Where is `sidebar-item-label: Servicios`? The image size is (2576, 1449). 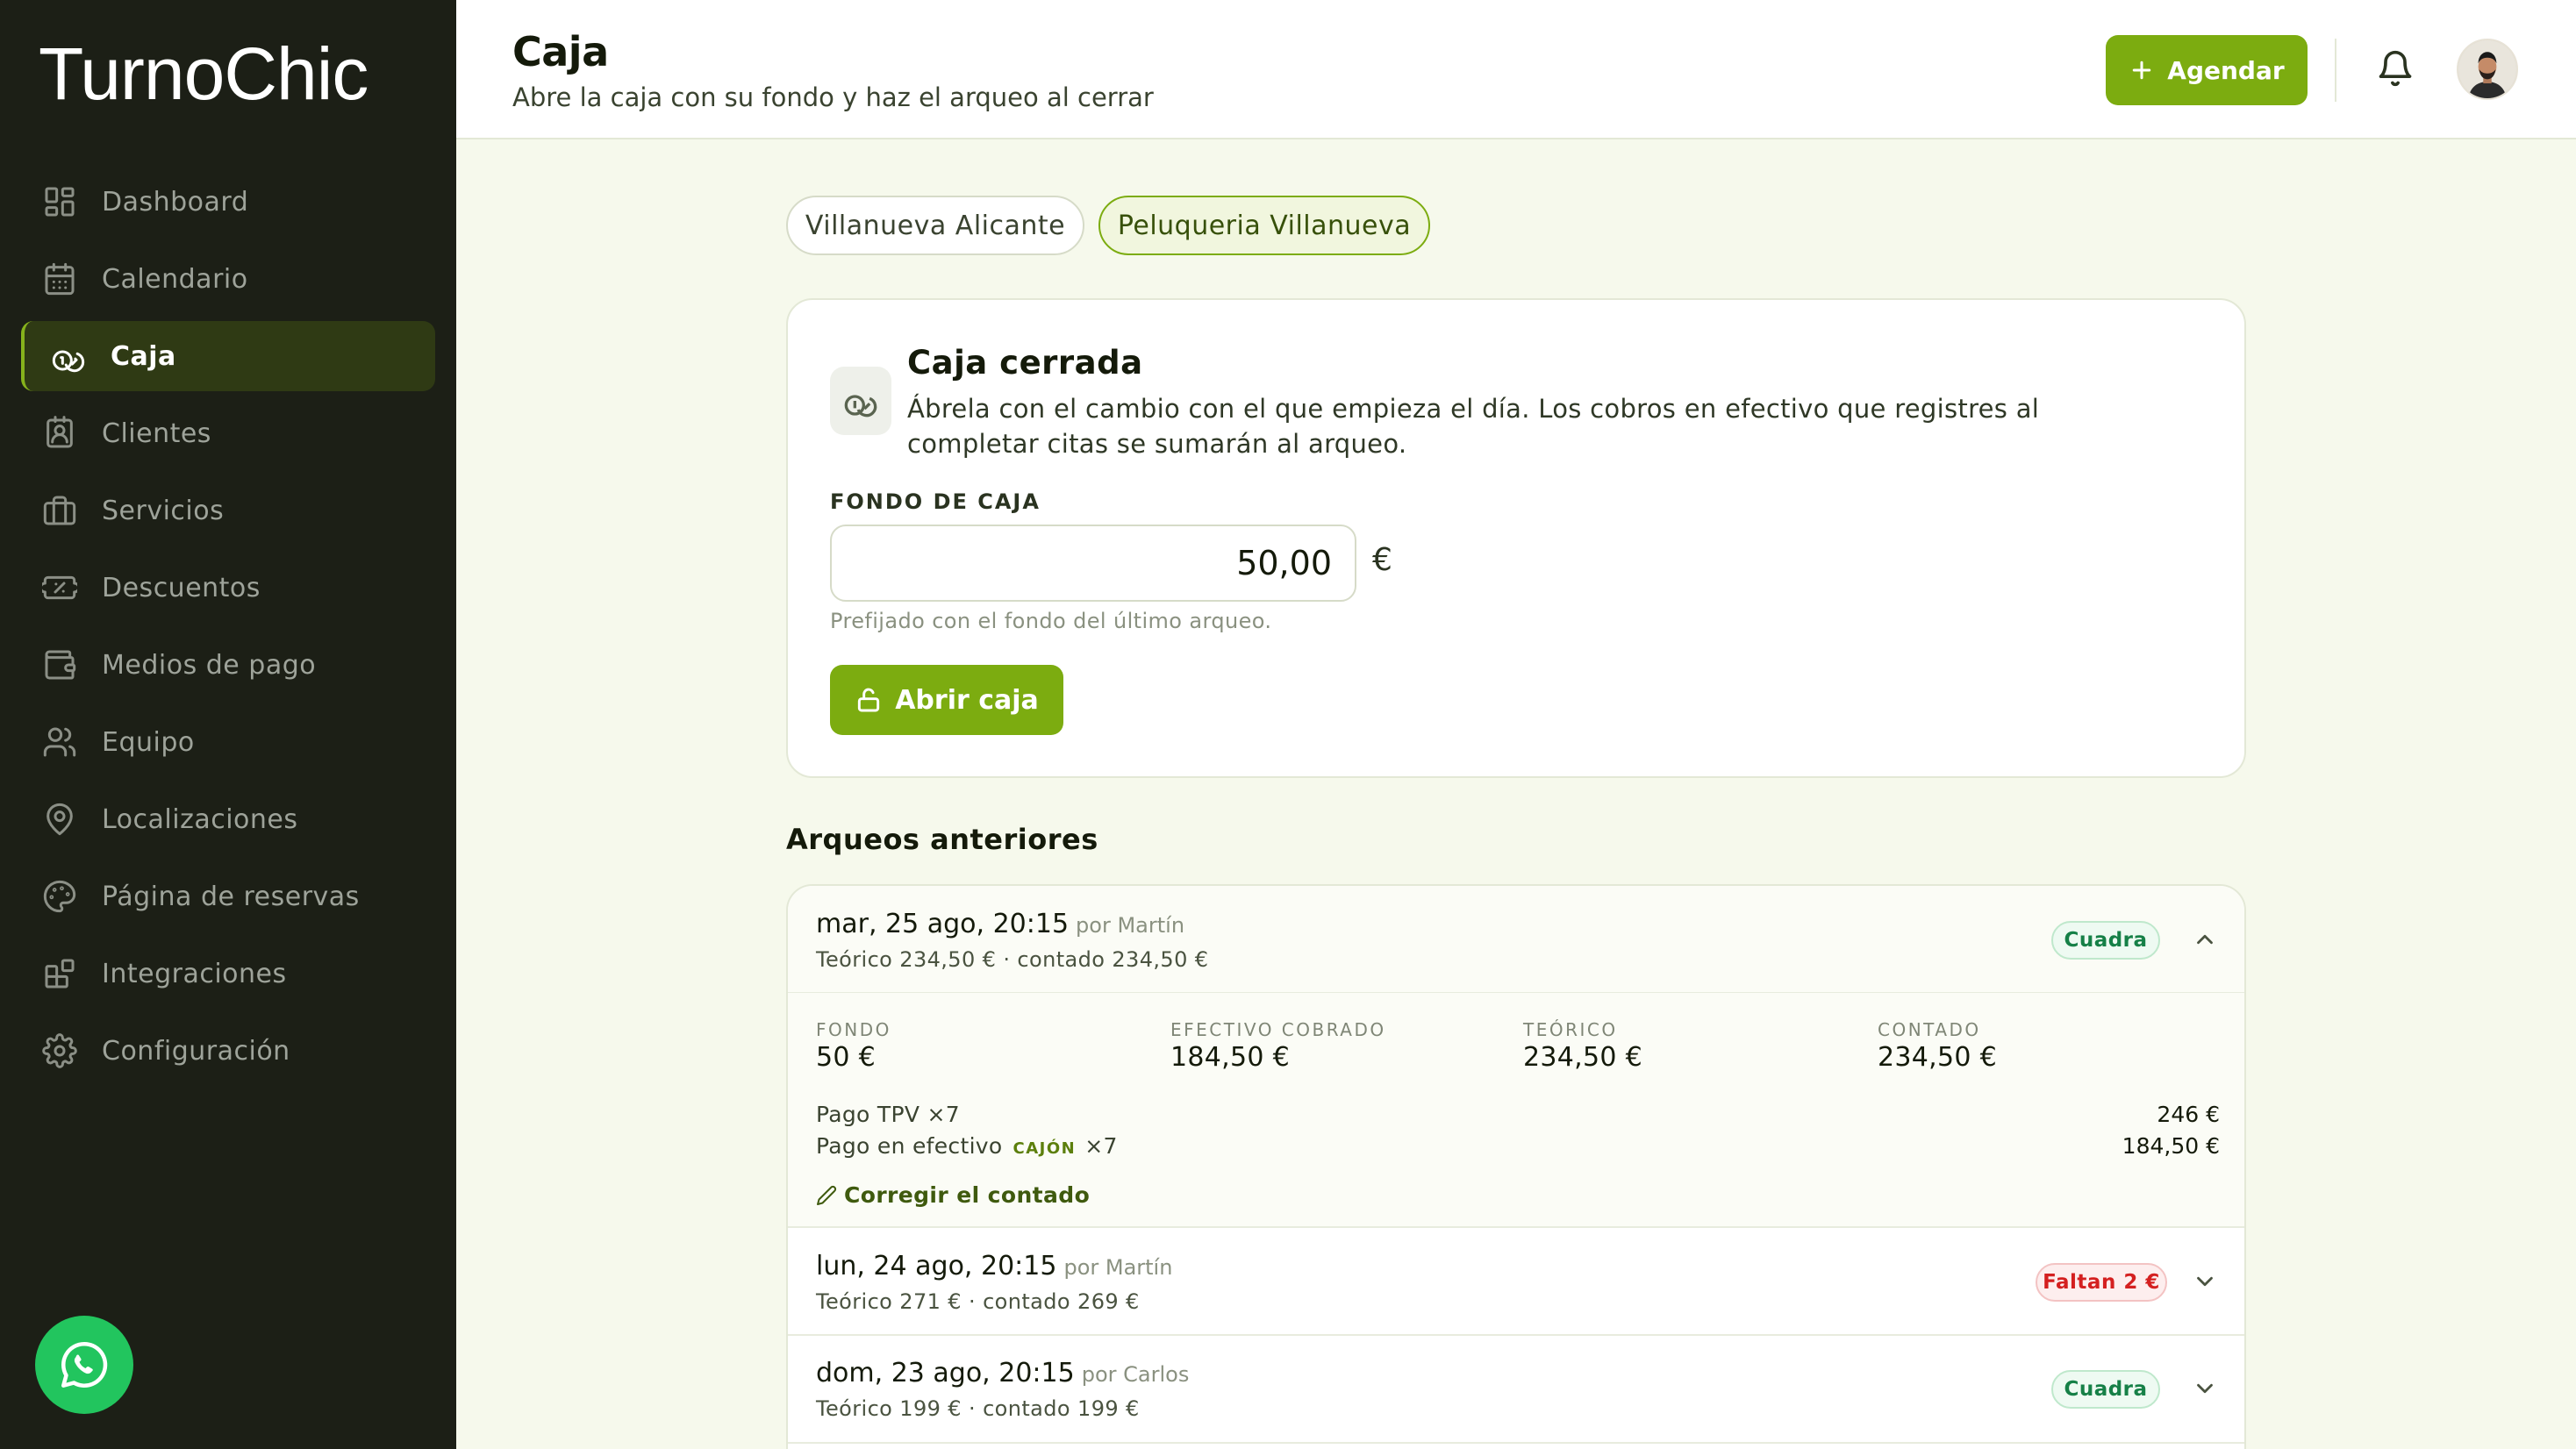
sidebar-item-label: Servicios is located at coordinates (163, 510).